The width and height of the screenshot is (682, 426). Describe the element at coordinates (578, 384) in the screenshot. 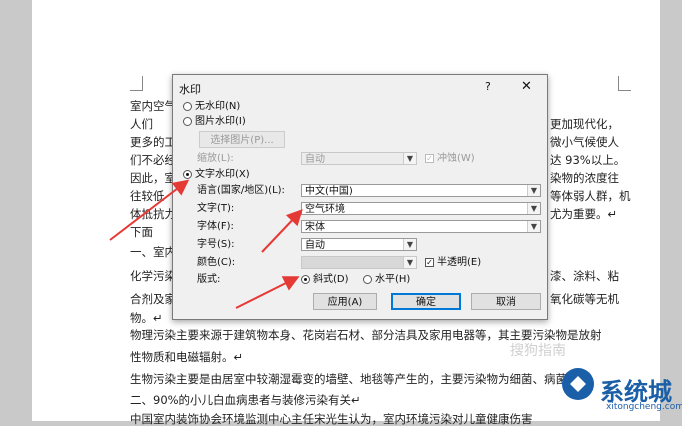

I see `site-logo-icon` at that location.